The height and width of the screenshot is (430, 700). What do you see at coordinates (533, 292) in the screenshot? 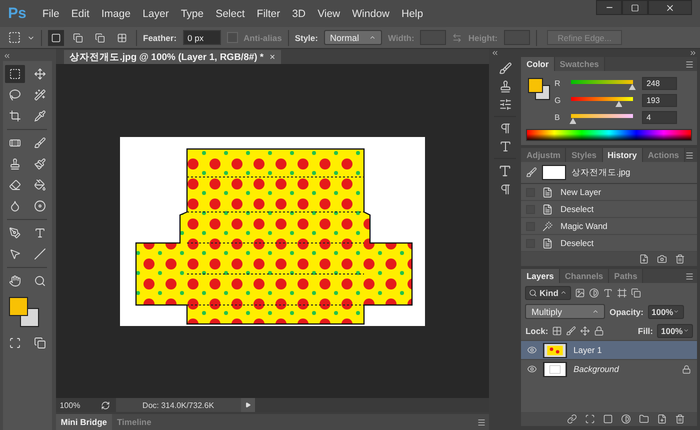
I see `search-icon` at bounding box center [533, 292].